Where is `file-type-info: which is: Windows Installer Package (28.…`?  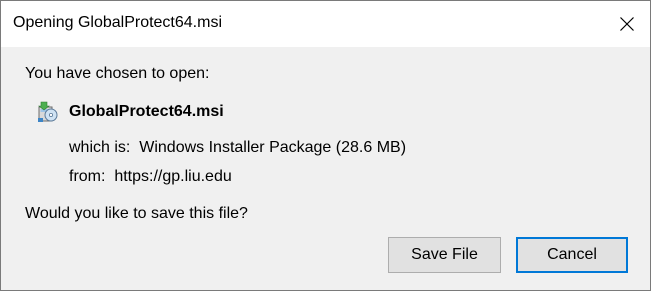 file-type-info: which is: Windows Installer Package (28.… is located at coordinates (238, 147).